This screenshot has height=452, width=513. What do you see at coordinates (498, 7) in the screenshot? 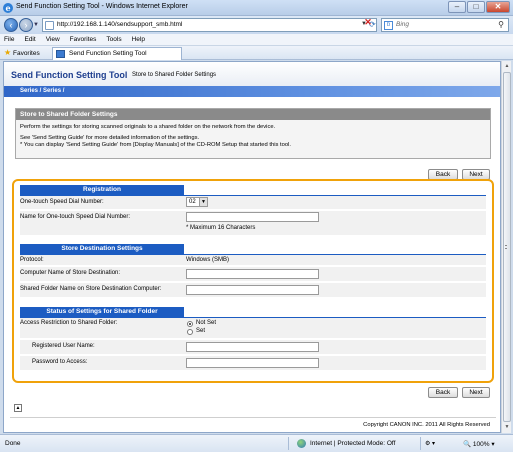
I see `close-button: ✕` at bounding box center [498, 7].